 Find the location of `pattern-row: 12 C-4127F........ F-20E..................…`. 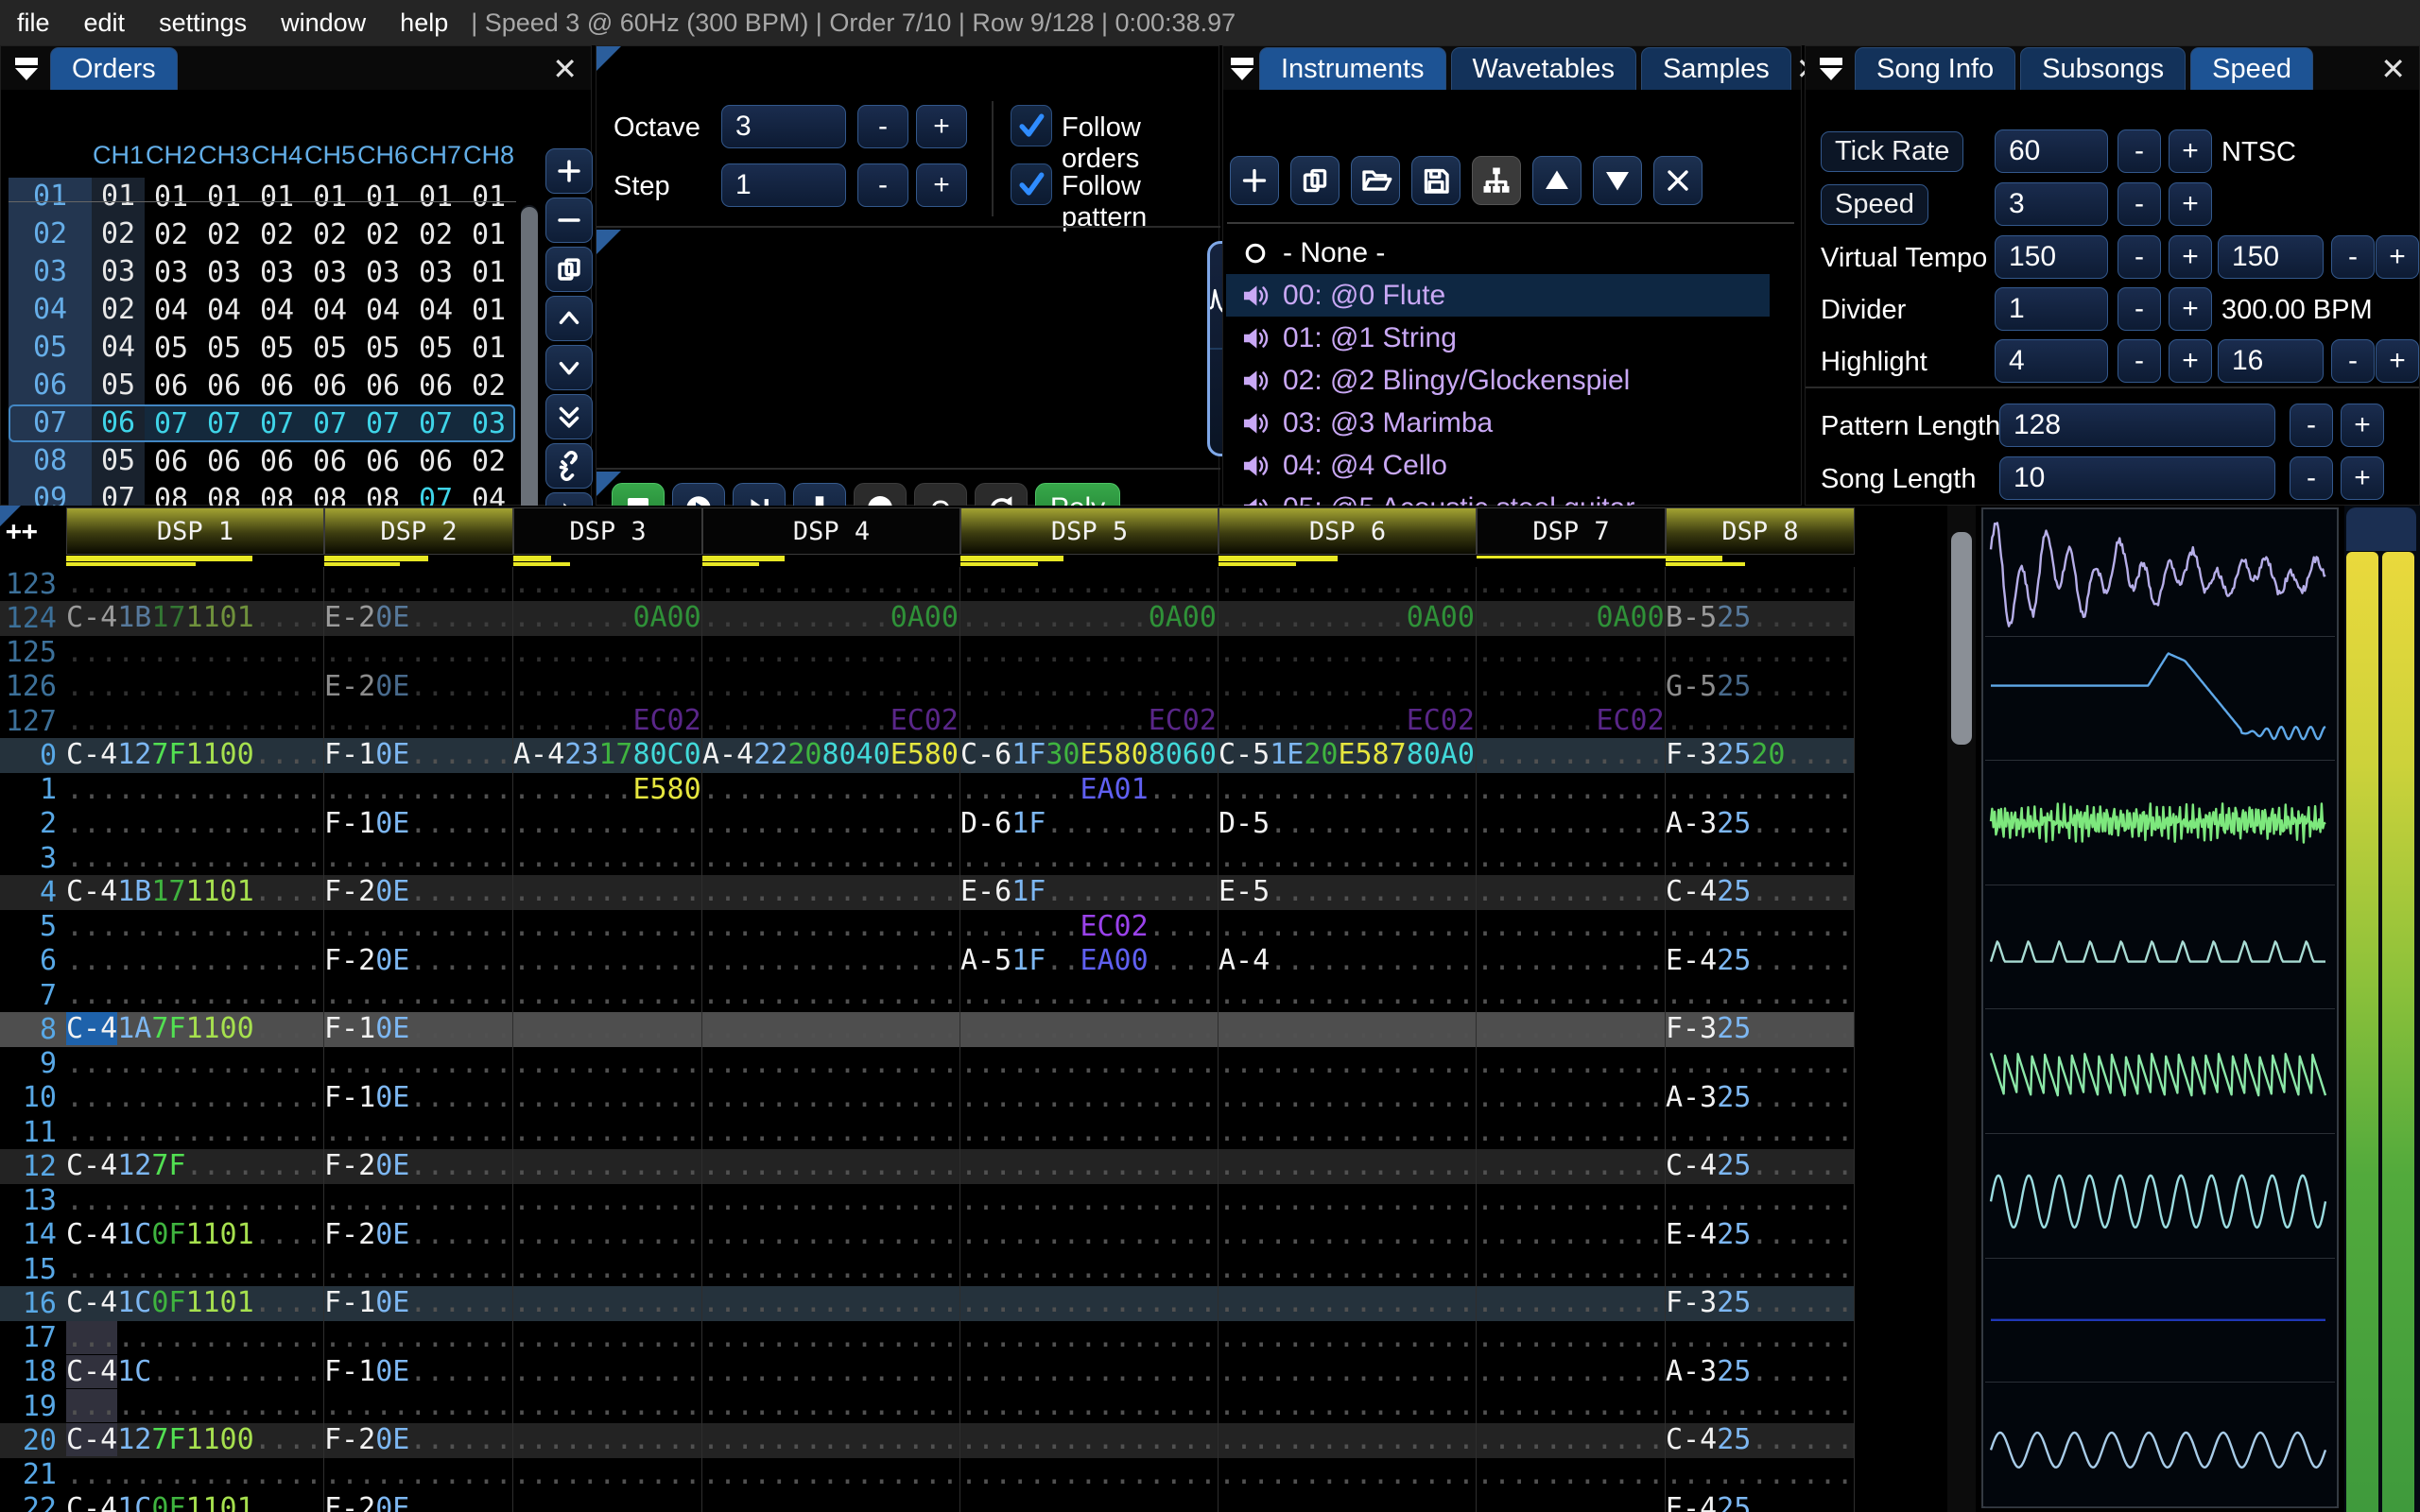

pattern-row: 12 C-4127F........ F-20E..................… is located at coordinates (927, 1166).